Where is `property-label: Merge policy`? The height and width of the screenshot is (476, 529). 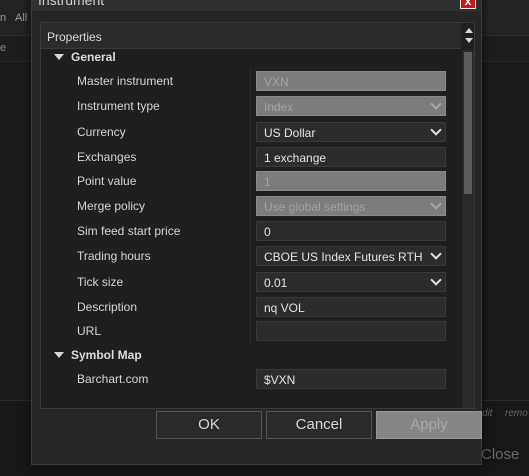
property-label: Merge policy is located at coordinates (111, 206).